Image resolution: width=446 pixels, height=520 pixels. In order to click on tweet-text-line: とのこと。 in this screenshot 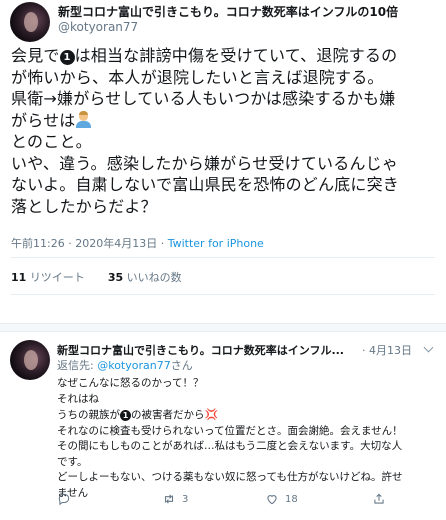, I will do `click(51, 141)`.